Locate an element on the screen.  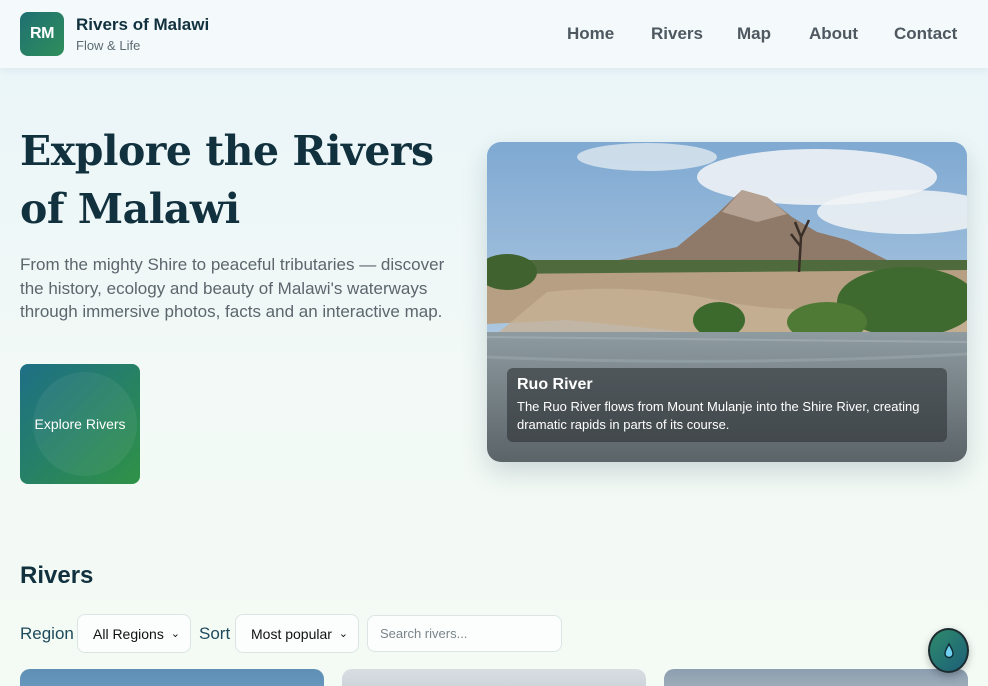
nav-about-link: About is located at coordinates (833, 33).